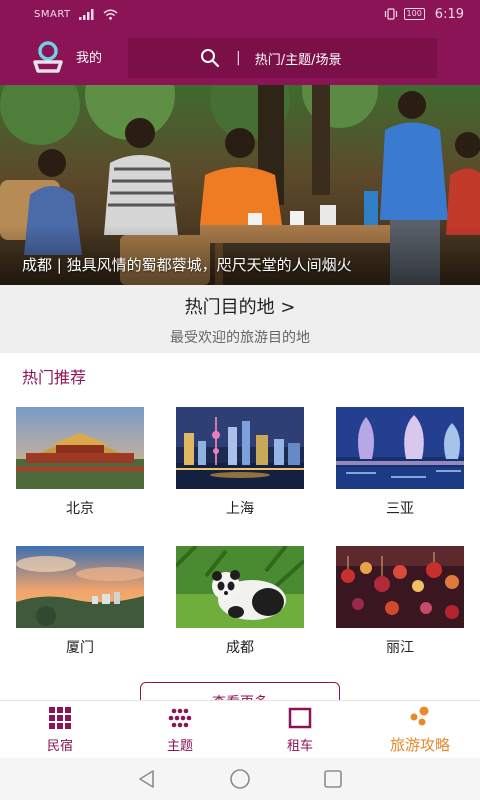 Image resolution: width=480 pixels, height=800 pixels. Describe the element at coordinates (210, 58) in the screenshot. I see `search-icon` at that location.